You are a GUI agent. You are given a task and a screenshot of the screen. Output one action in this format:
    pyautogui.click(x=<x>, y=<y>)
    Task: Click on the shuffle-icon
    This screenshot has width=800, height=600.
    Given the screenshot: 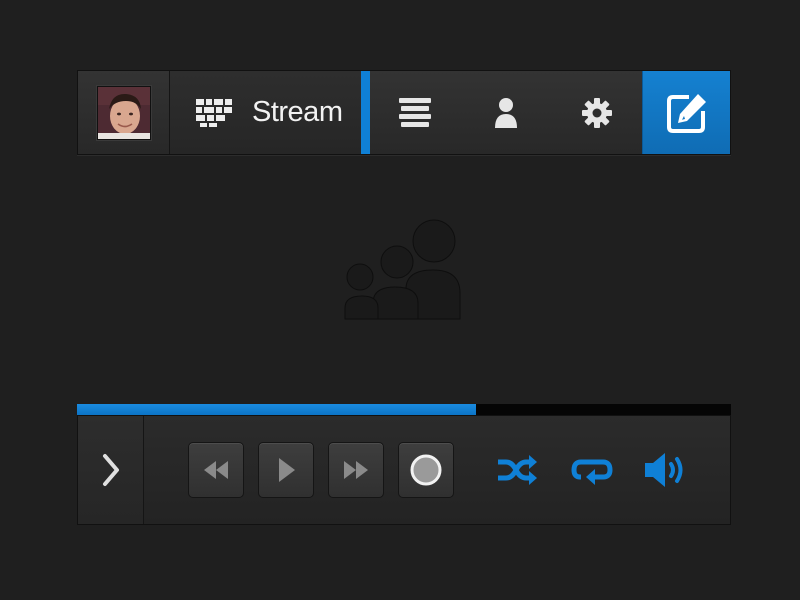 What is the action you would take?
    pyautogui.click(x=517, y=470)
    